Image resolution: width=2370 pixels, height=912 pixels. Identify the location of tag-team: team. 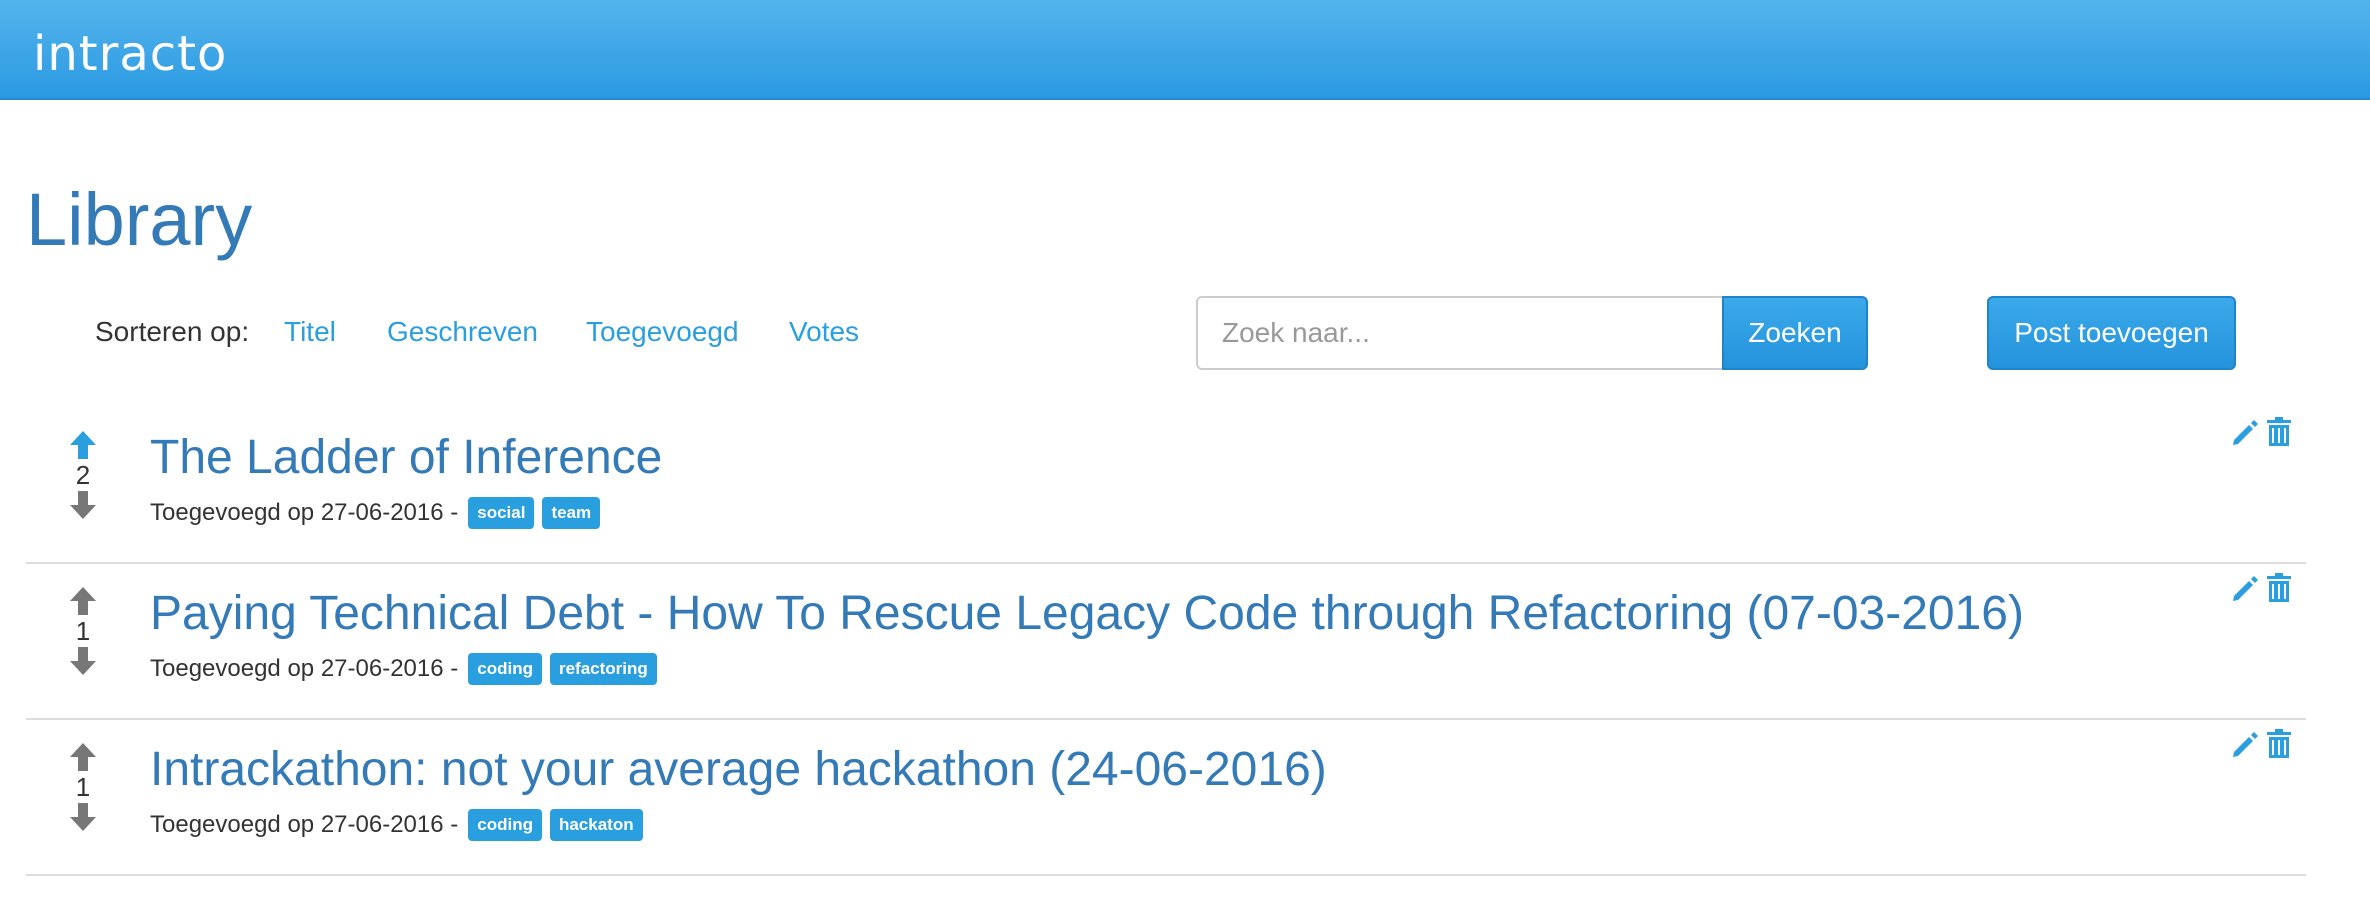
(571, 513).